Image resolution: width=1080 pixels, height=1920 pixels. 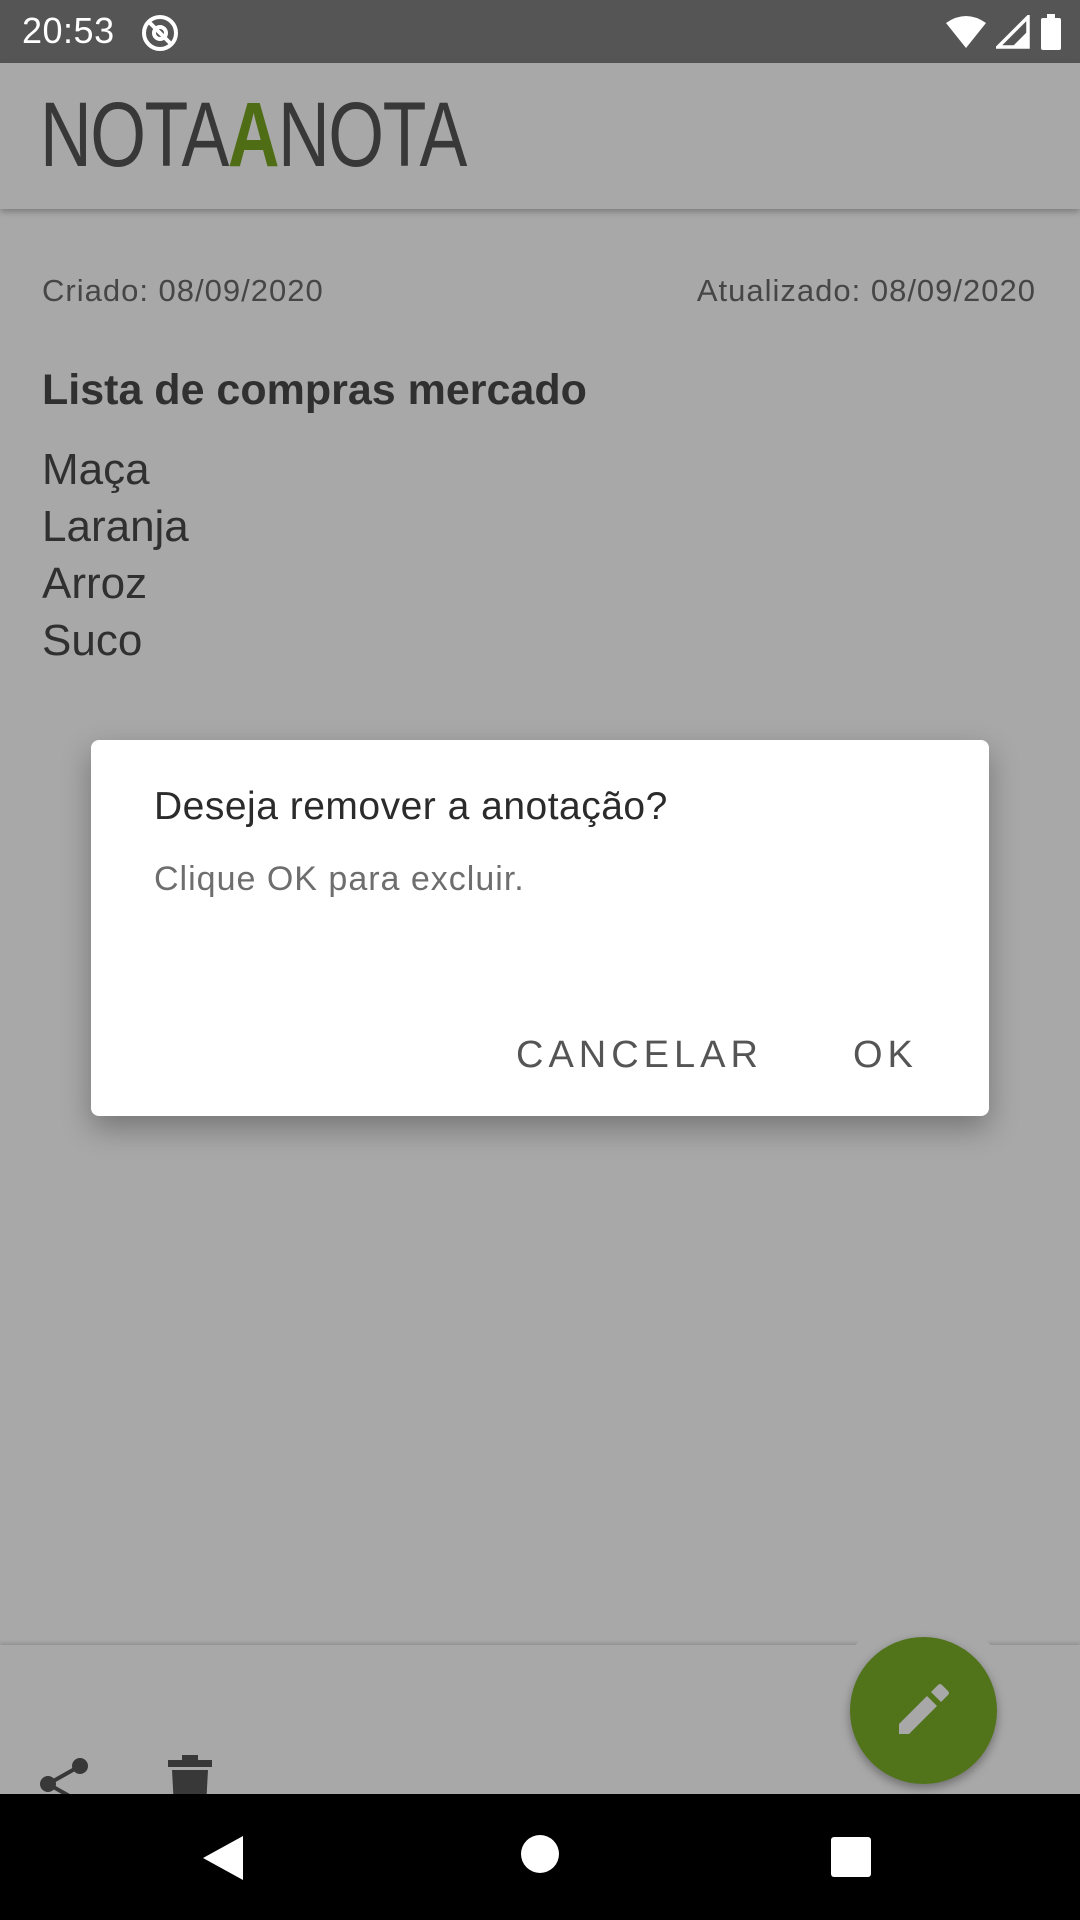 I want to click on wifi-icon, so click(x=966, y=32).